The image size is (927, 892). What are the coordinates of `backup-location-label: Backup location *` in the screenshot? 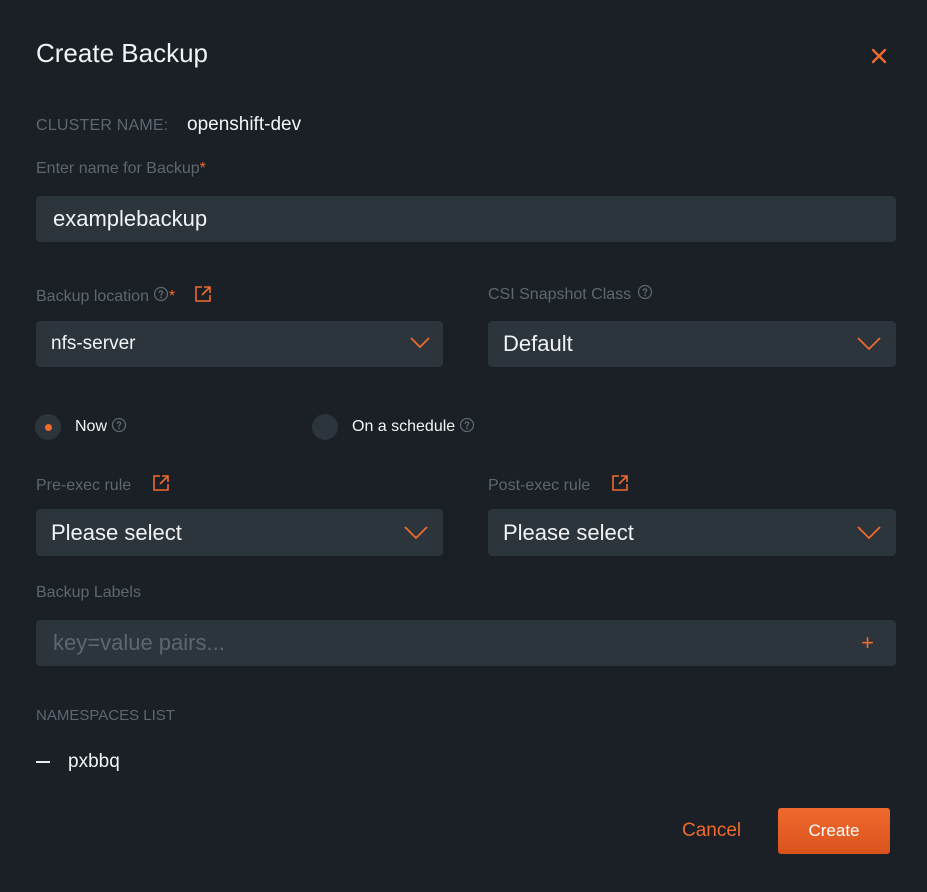 It's located at (124, 296).